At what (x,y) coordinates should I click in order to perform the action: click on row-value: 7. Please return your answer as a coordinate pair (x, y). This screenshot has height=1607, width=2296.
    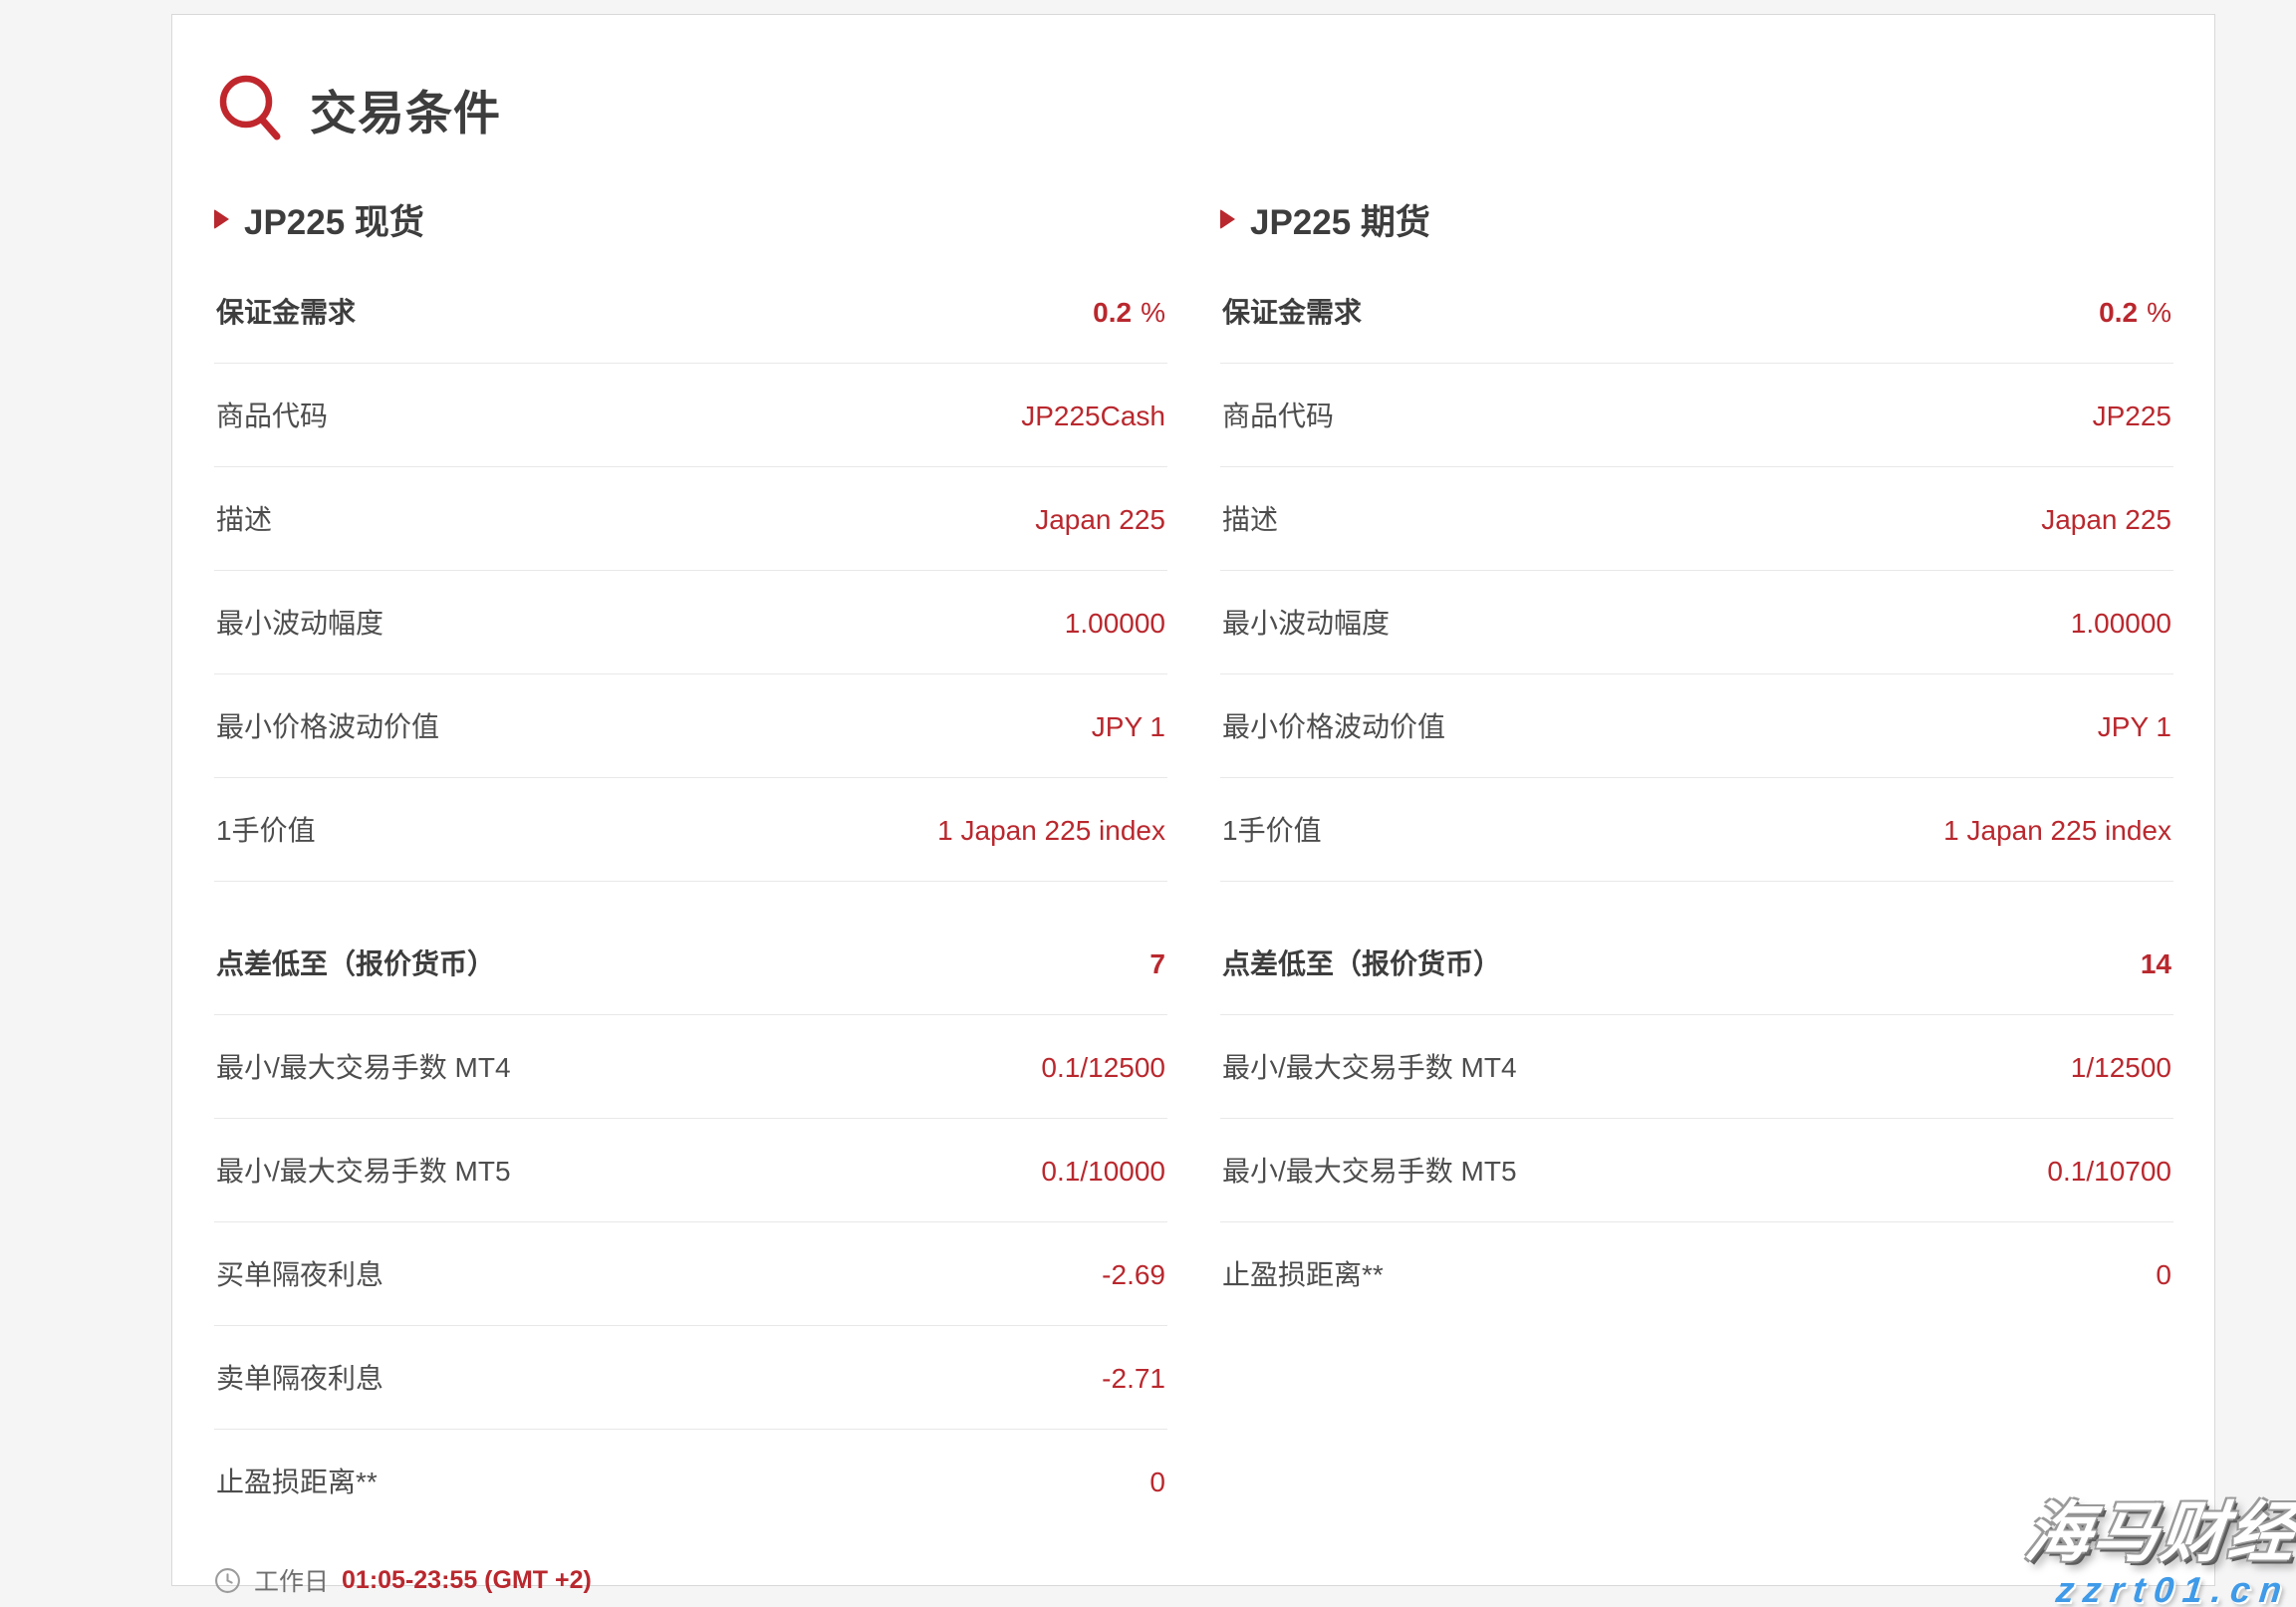
    Looking at the image, I should click on (1157, 963).